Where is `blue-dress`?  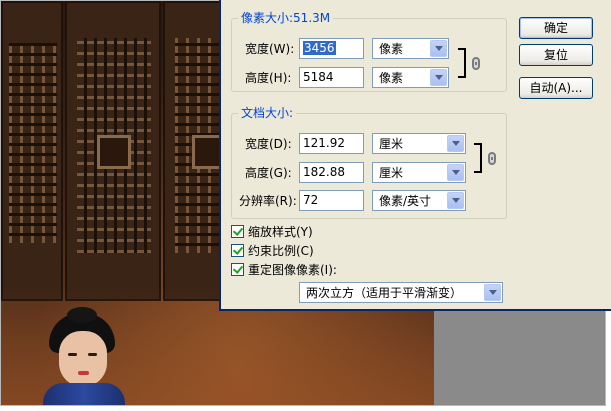 blue-dress is located at coordinates (84, 394).